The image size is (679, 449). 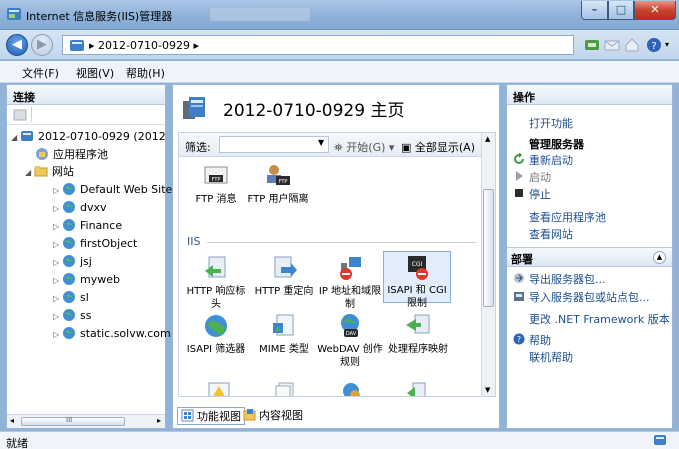 What do you see at coordinates (438, 147) in the screenshot?
I see `show-all-button: ▣ 全部显示(A)` at bounding box center [438, 147].